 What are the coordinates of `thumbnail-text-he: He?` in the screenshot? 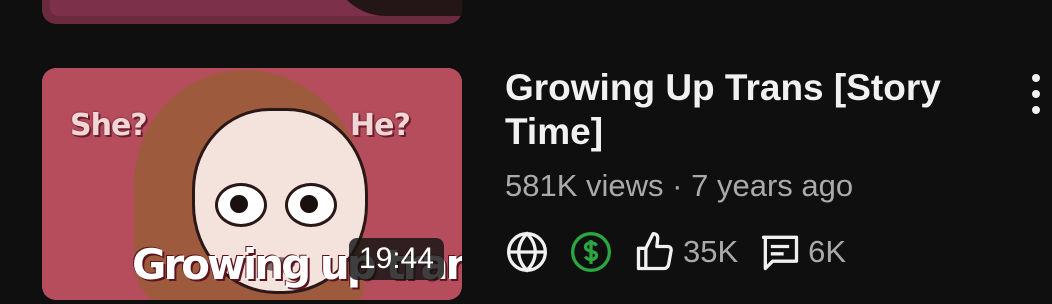 It's located at (380, 125).